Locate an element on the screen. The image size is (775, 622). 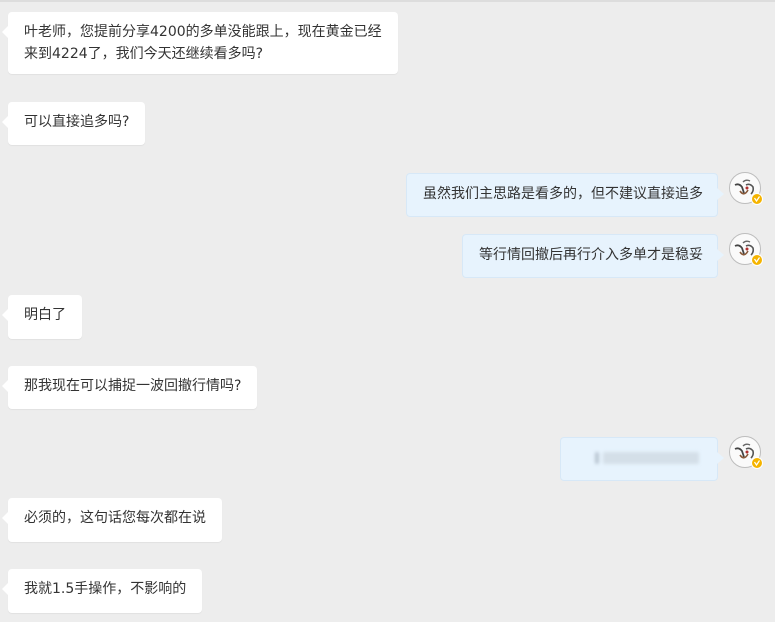
redacted-content is located at coordinates (640, 458).